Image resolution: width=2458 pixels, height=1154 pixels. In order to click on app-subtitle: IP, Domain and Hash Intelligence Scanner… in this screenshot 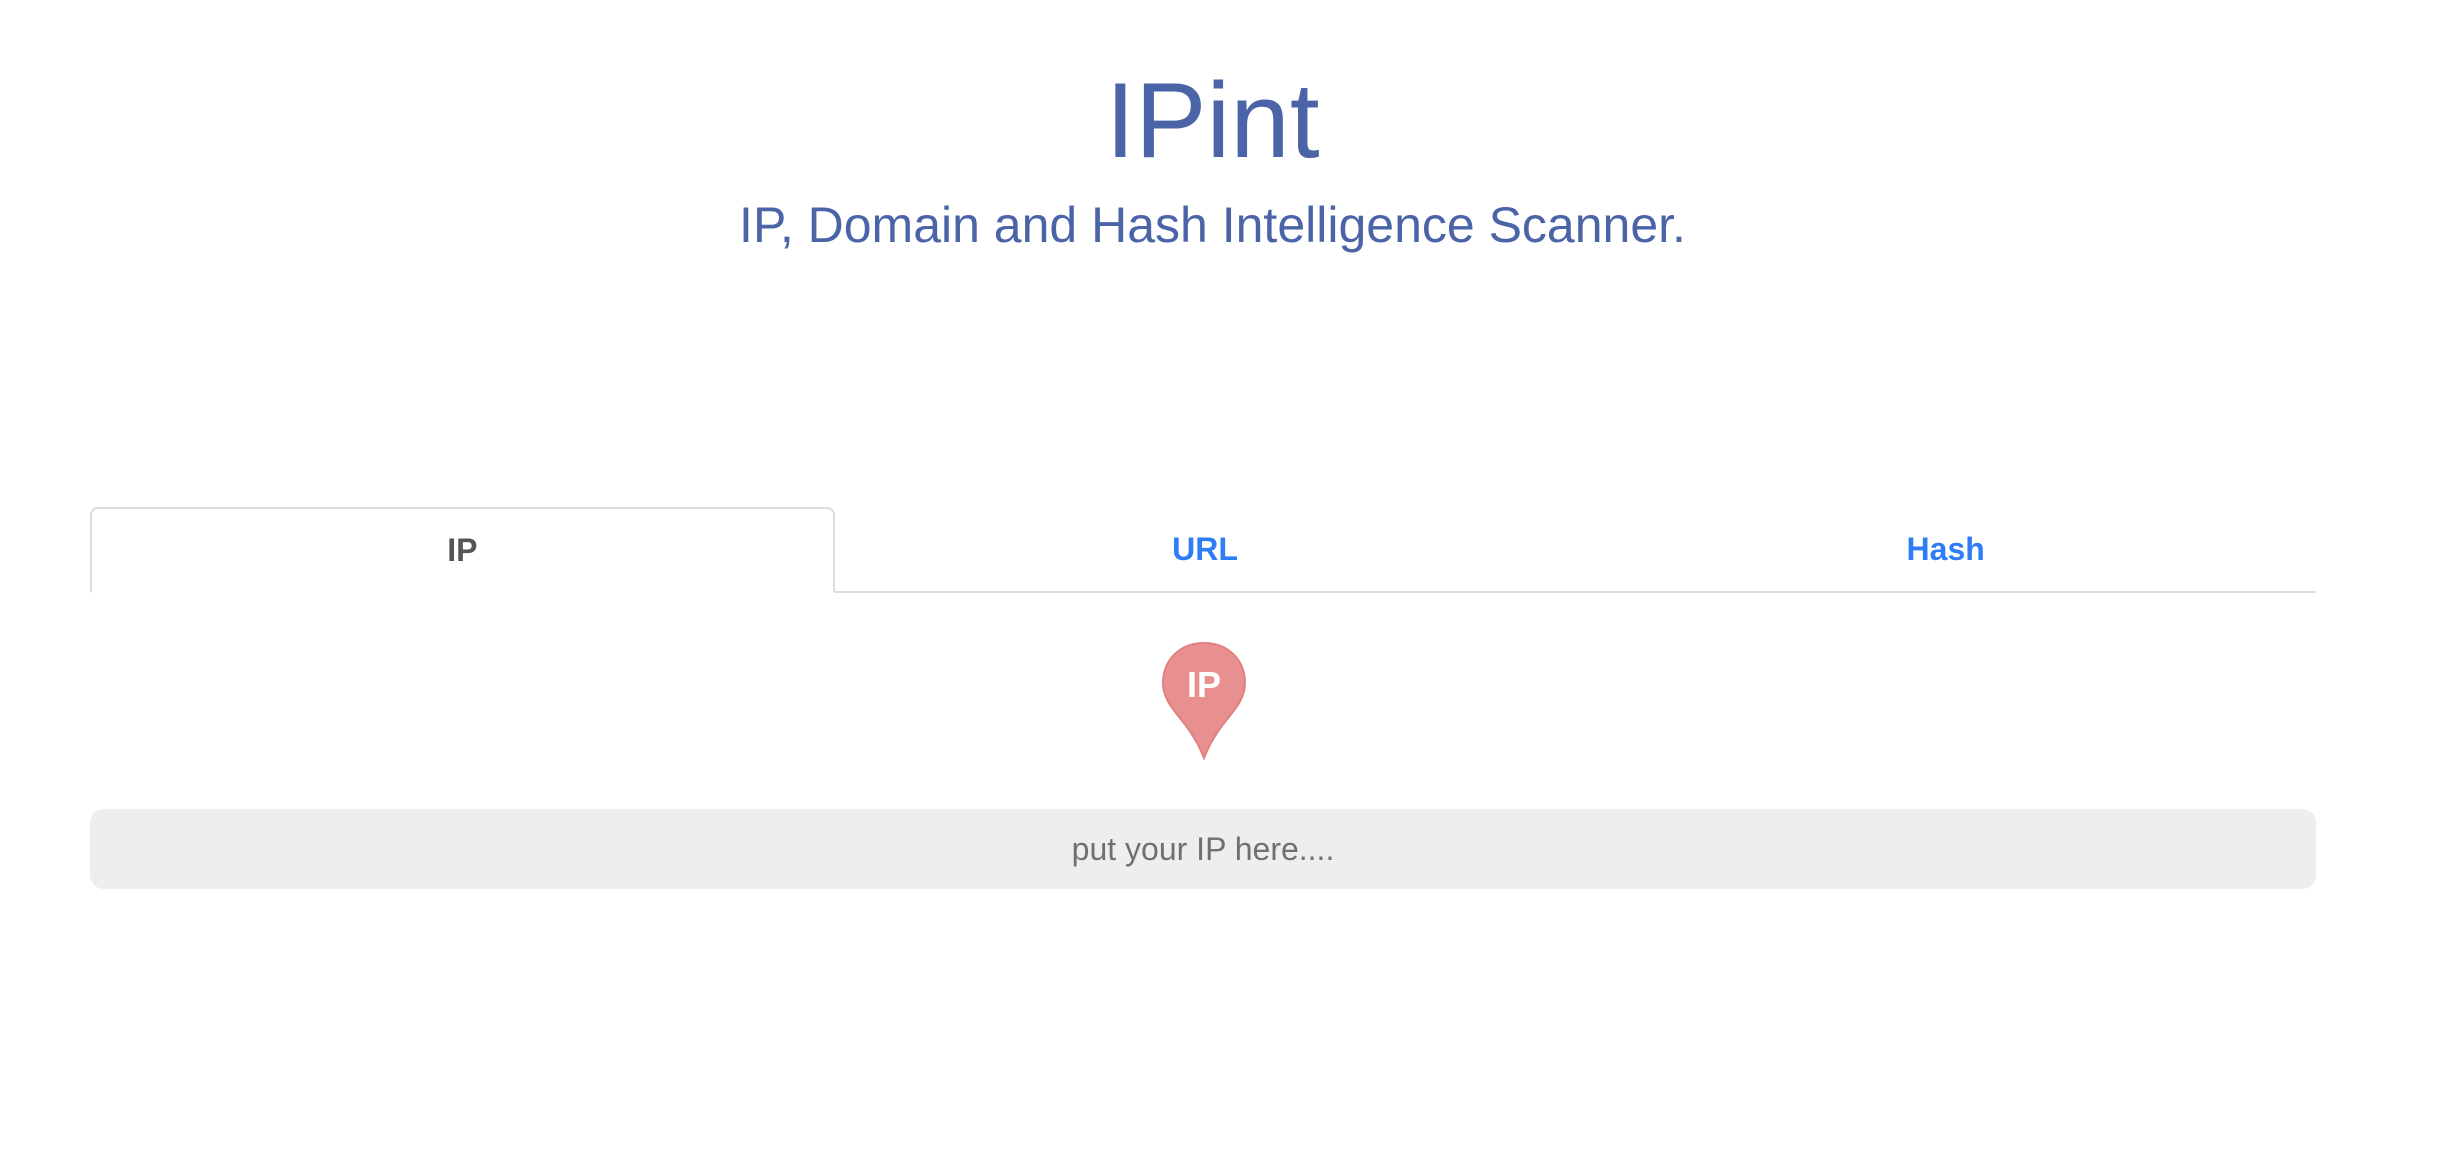, I will do `click(1212, 225)`.